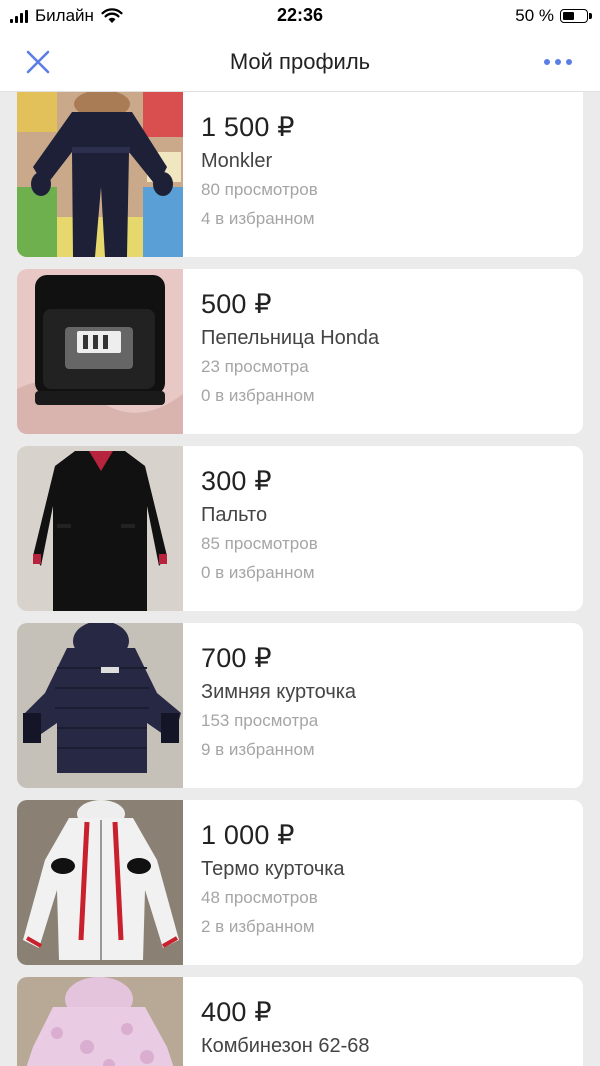 Image resolution: width=600 pixels, height=1066 pixels. What do you see at coordinates (236, 1012) in the screenshot?
I see `listing-price: 400 ₽` at bounding box center [236, 1012].